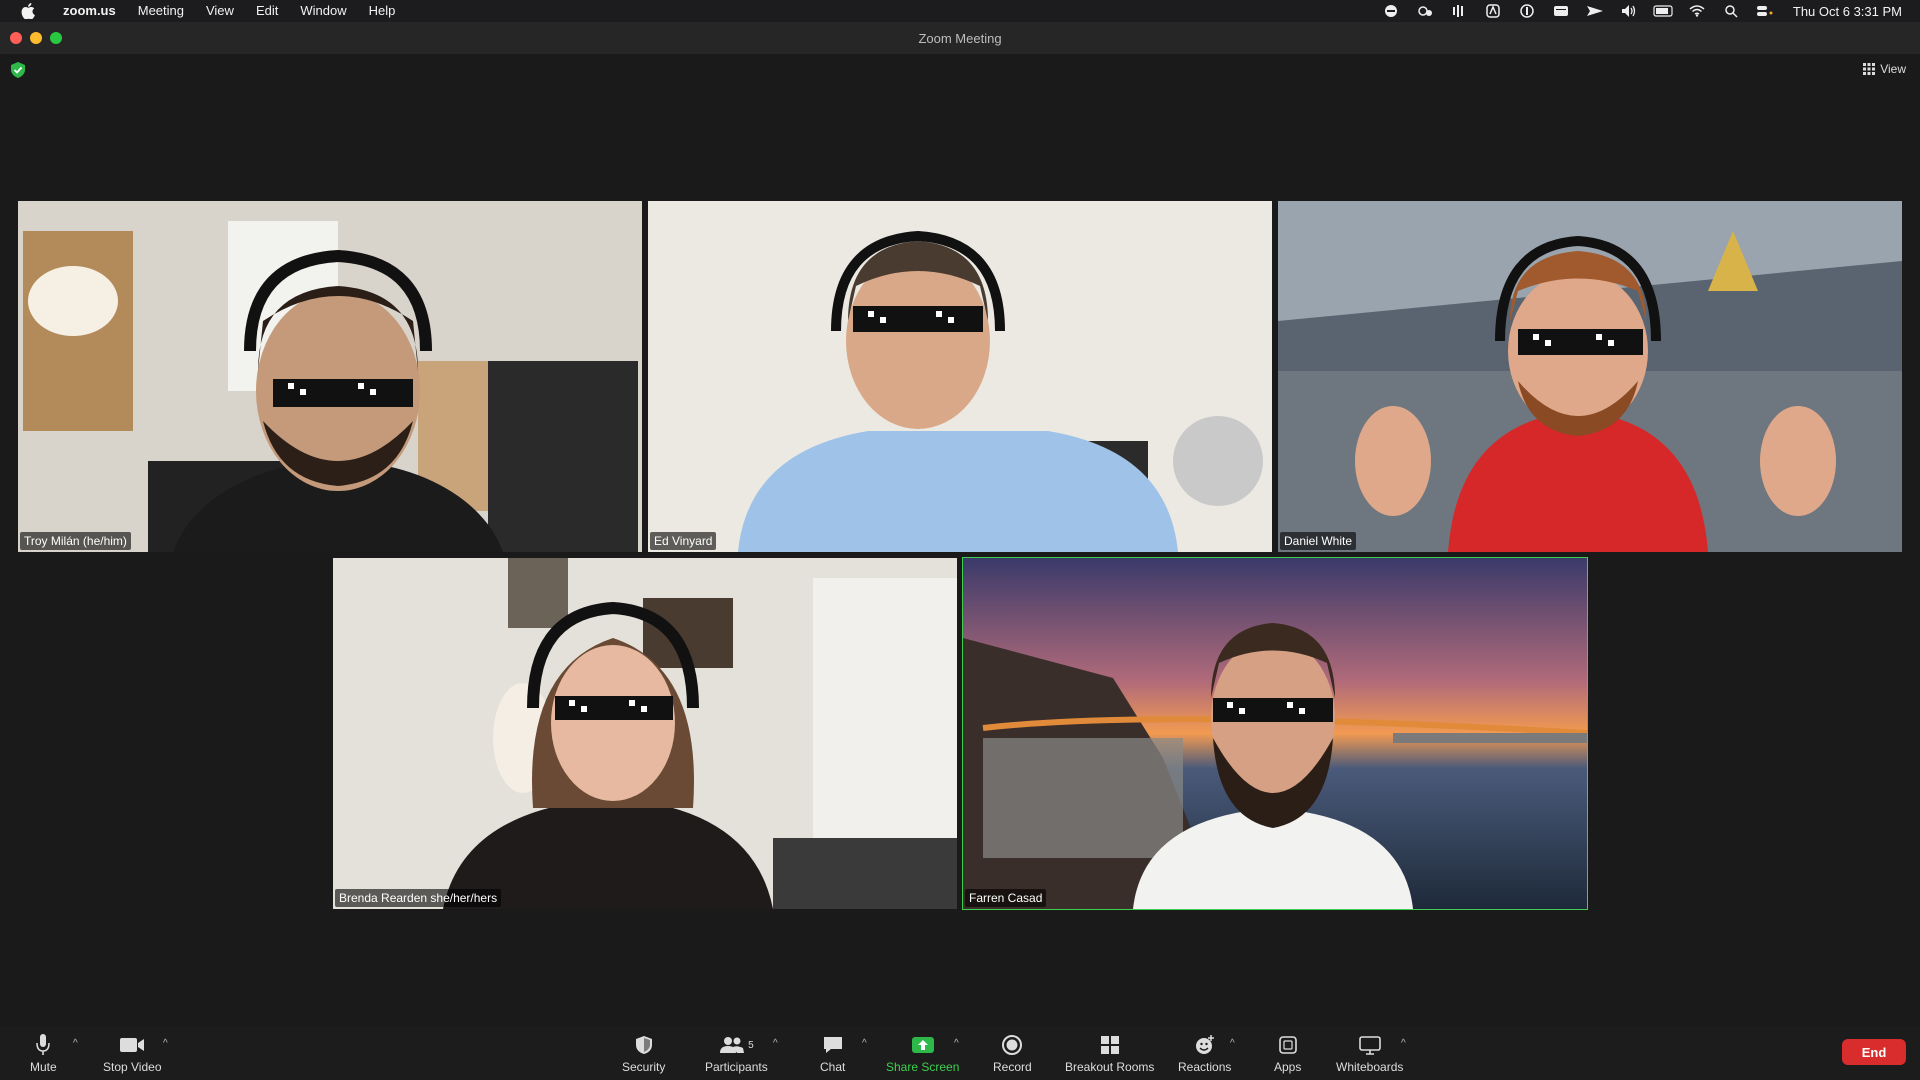  I want to click on participant-tile: Troy Milán (he/him), so click(330, 376).